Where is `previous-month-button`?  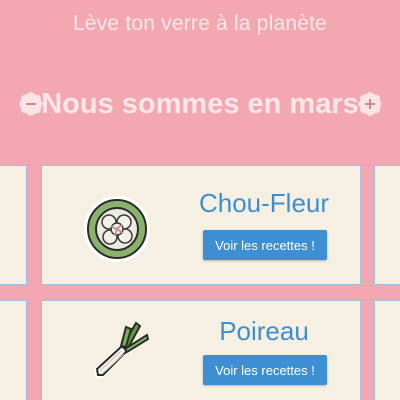
previous-month-button is located at coordinates (31, 104).